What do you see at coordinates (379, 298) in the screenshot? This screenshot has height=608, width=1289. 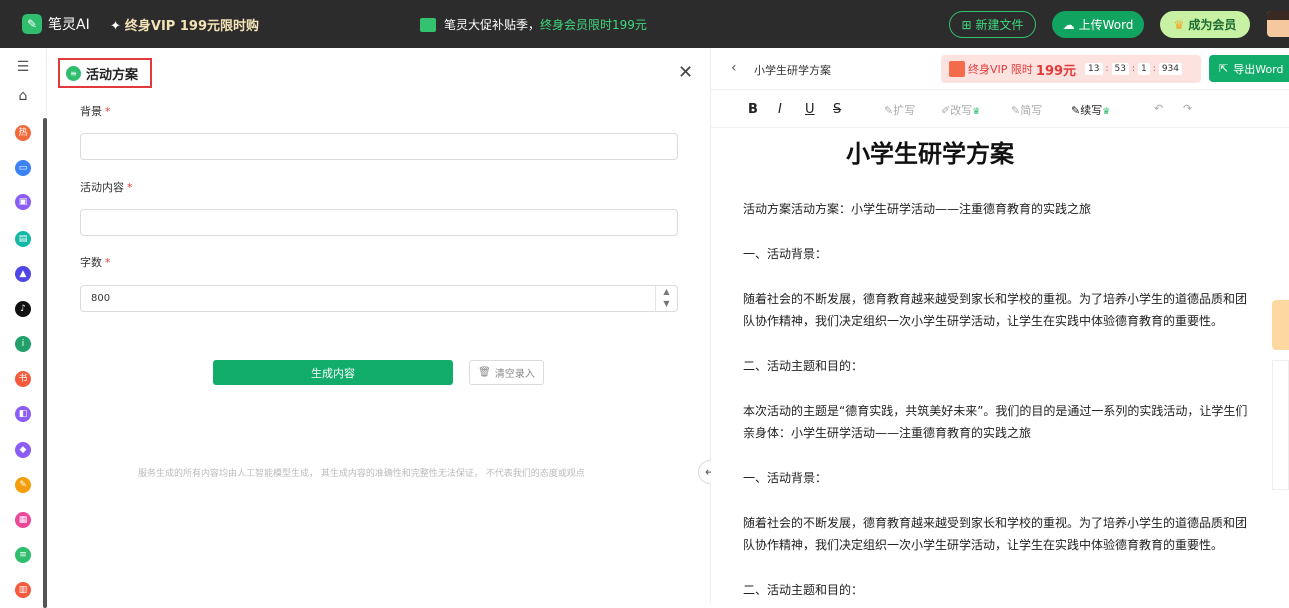 I see `word-count-stepper: 800 ▲ ▼` at bounding box center [379, 298].